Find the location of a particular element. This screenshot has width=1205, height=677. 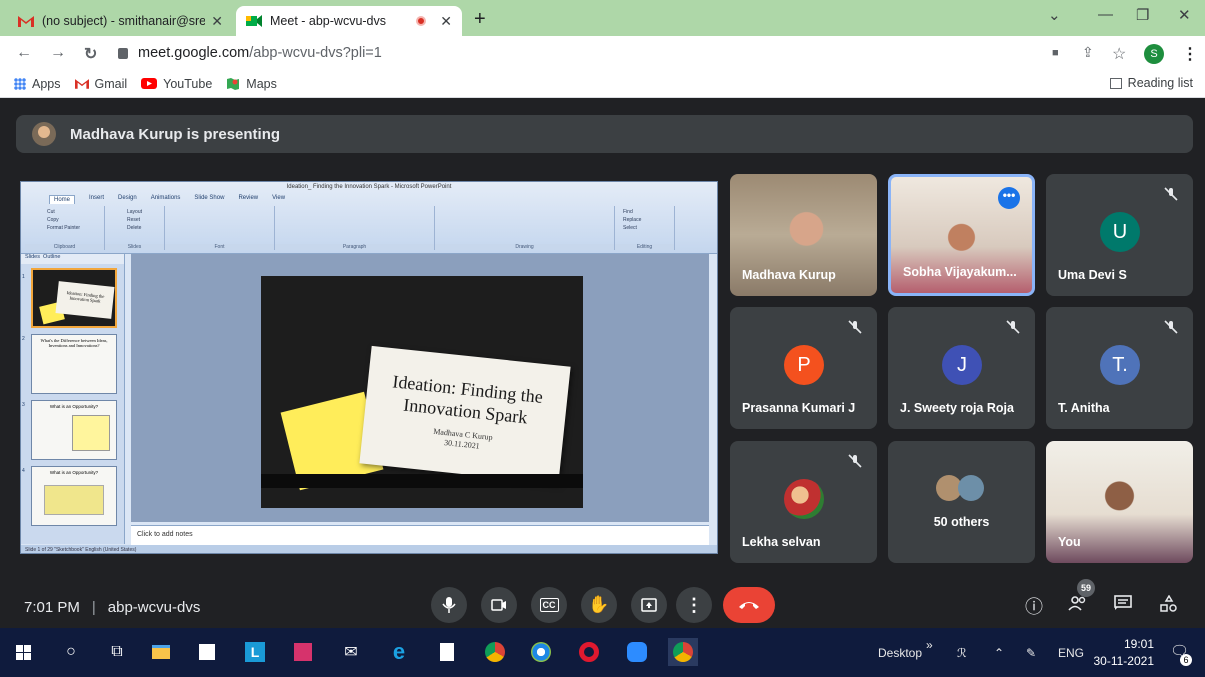

taskbar-clock: 19:01 30-11-2021 is located at coordinates (1122, 653).